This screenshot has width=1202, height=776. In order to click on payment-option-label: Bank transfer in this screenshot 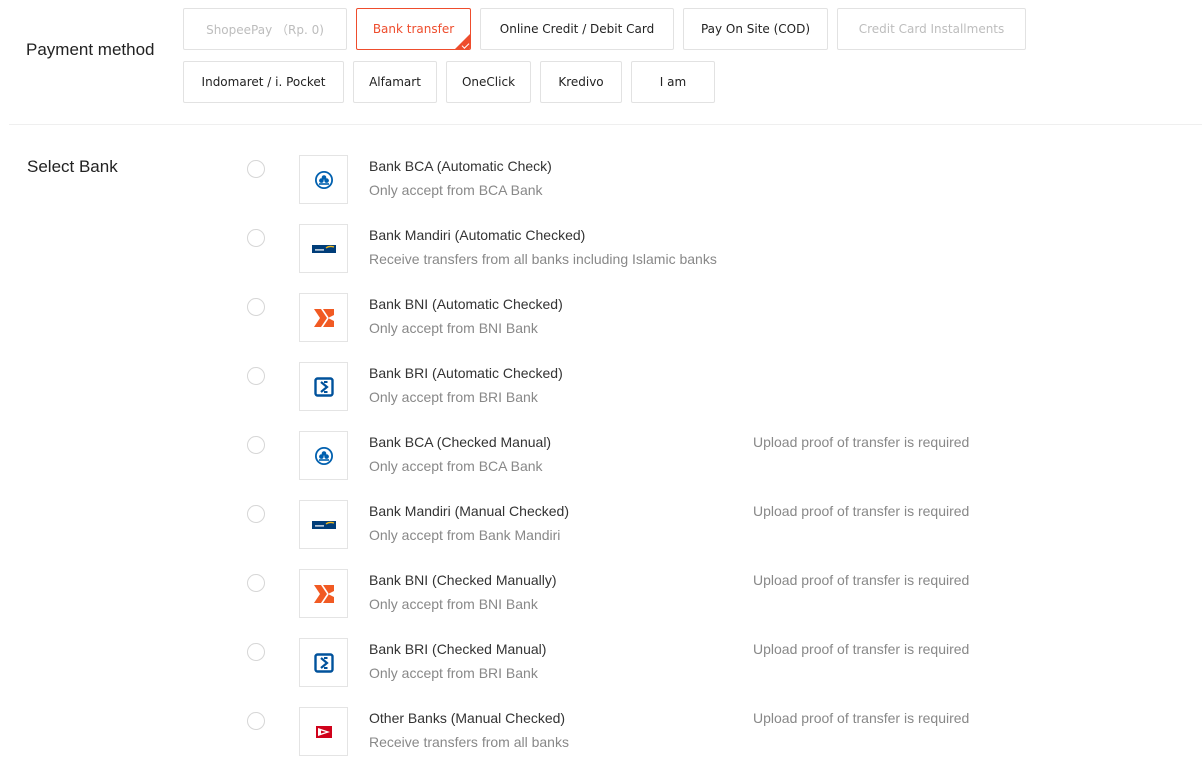, I will do `click(413, 29)`.